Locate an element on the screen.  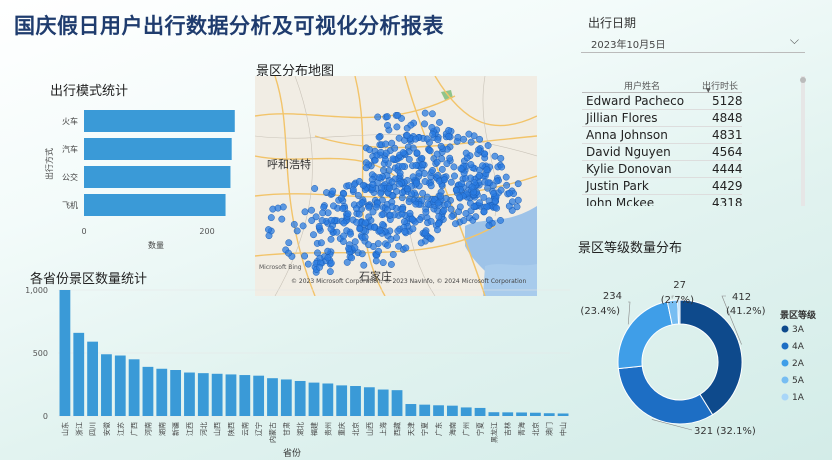
table-row: David Nguyen 4564 is located at coordinates (662, 152).